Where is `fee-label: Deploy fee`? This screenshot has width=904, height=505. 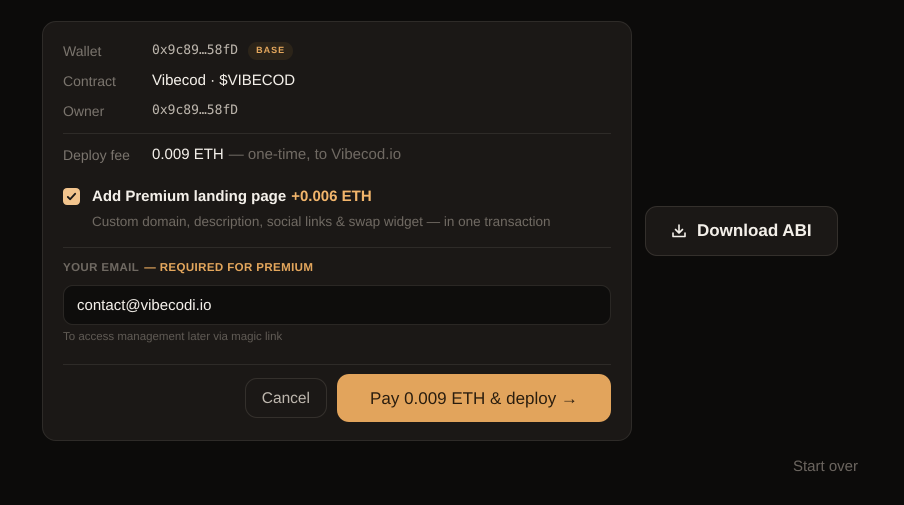 fee-label: Deploy fee is located at coordinates (97, 155).